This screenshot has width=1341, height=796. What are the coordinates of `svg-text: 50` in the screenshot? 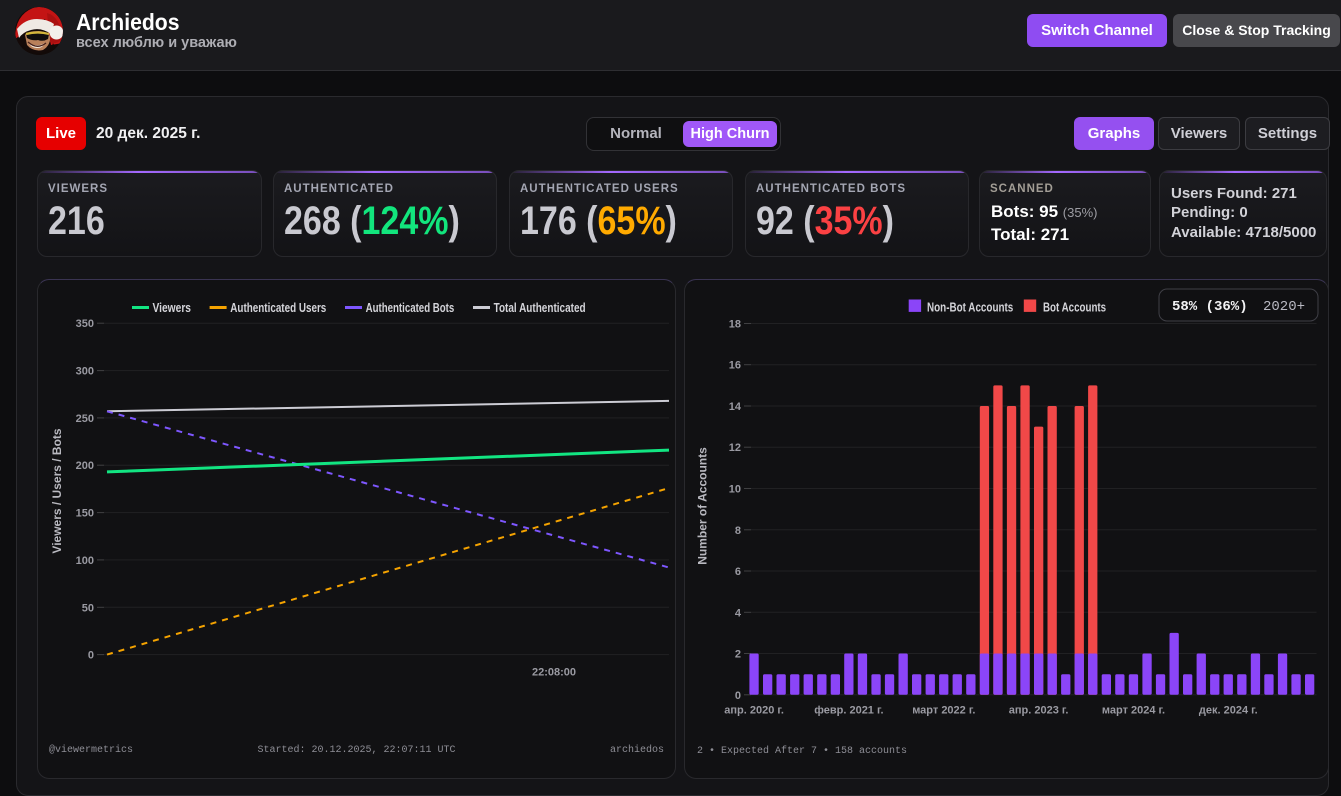 It's located at (88, 608).